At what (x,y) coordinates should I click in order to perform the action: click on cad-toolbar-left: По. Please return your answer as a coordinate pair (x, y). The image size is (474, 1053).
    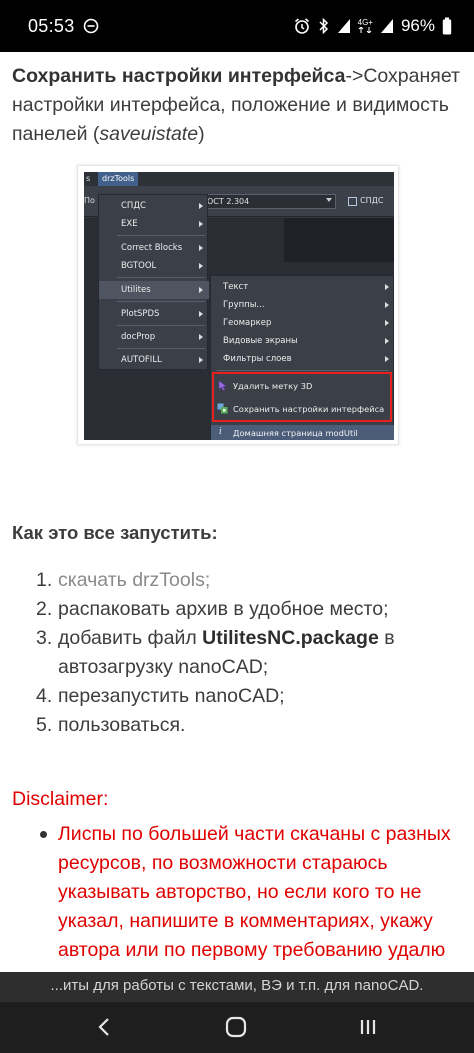
    Looking at the image, I should click on (89, 200).